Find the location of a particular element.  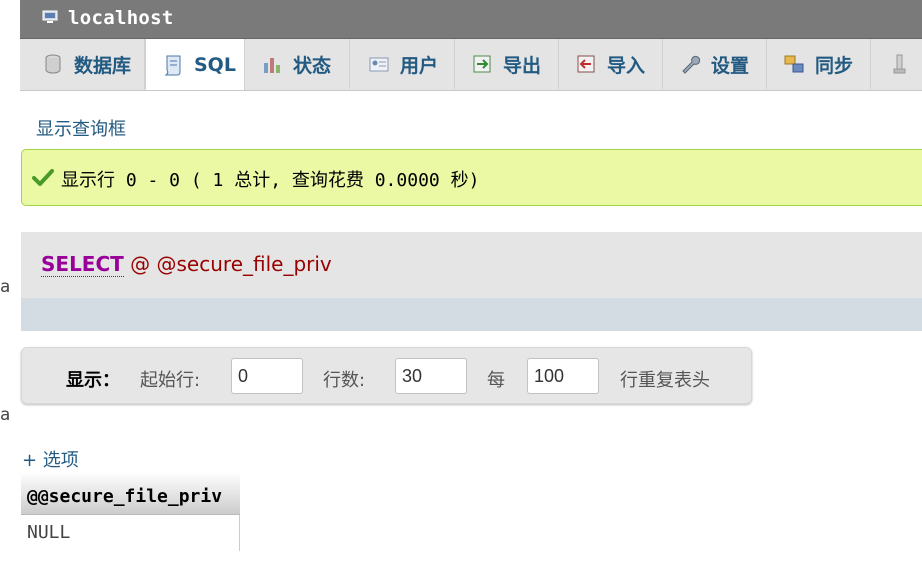

left-window-edge: a a is located at coordinates (10, 292).